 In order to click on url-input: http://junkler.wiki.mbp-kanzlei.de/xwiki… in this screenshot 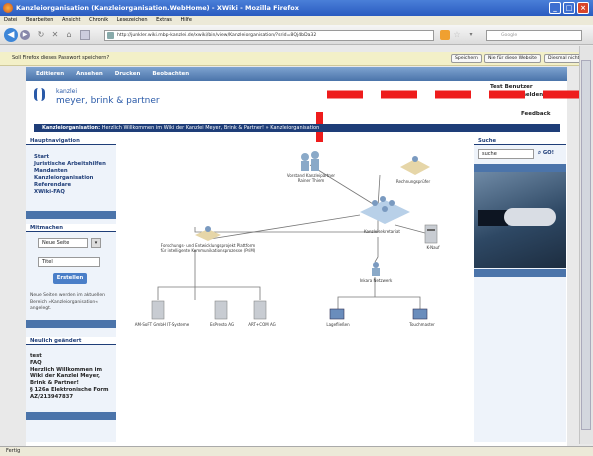, I will do `click(269, 35)`.